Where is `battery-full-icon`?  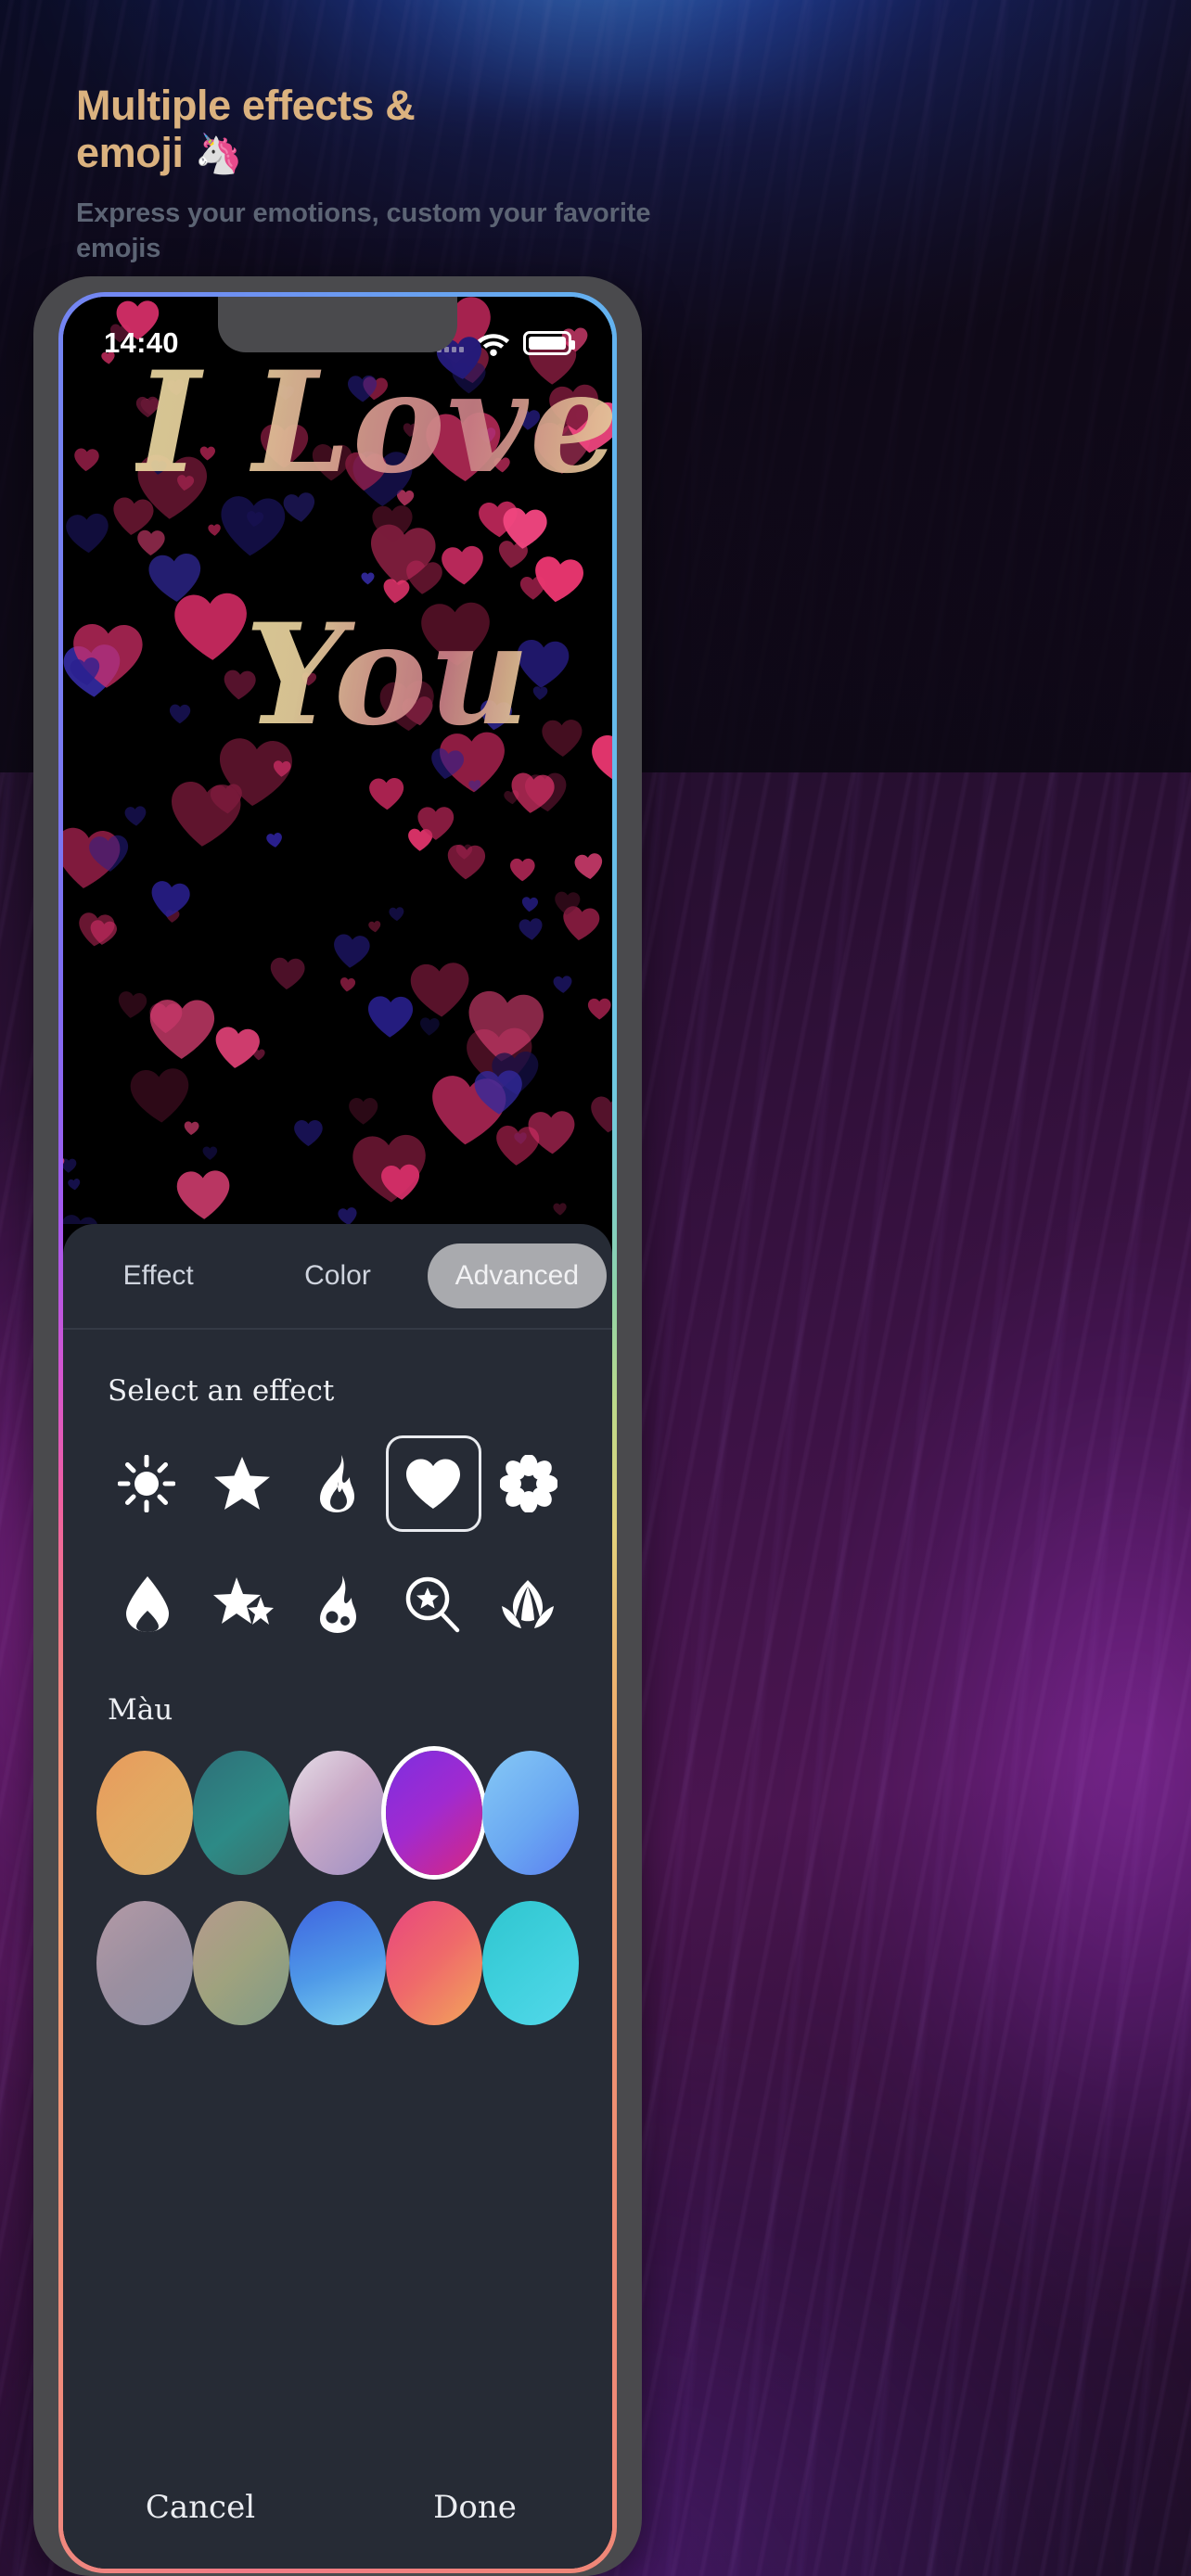 battery-full-icon is located at coordinates (549, 343).